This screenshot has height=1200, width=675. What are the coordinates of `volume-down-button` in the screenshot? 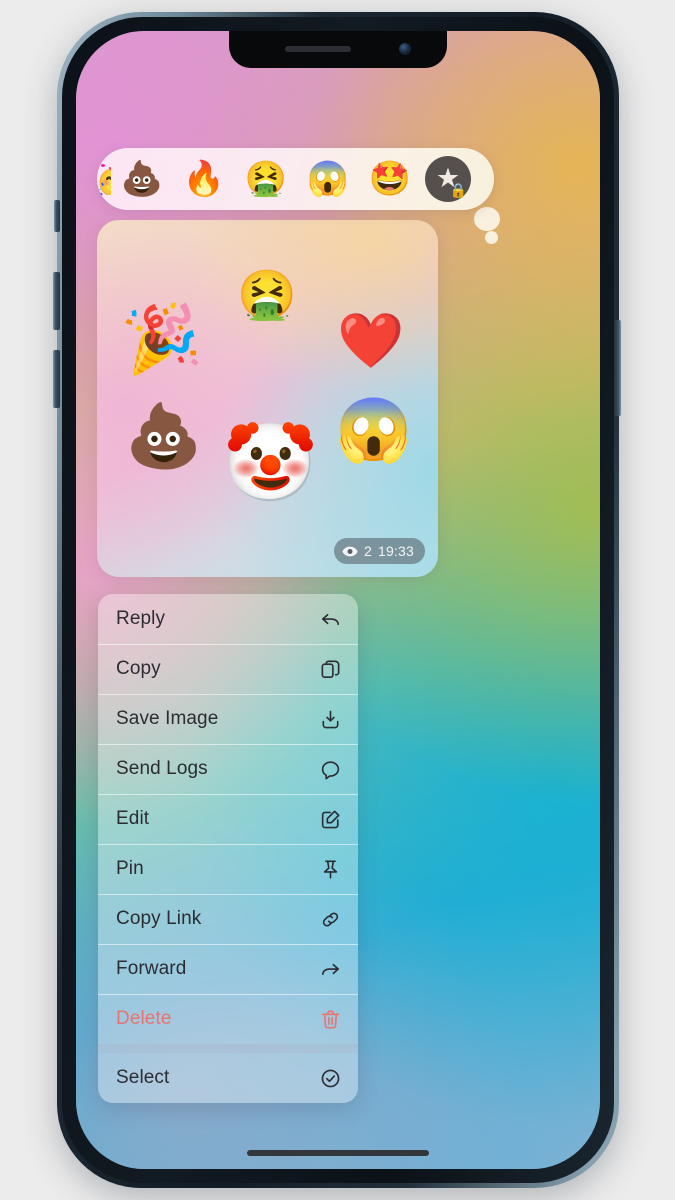 It's located at (56, 379).